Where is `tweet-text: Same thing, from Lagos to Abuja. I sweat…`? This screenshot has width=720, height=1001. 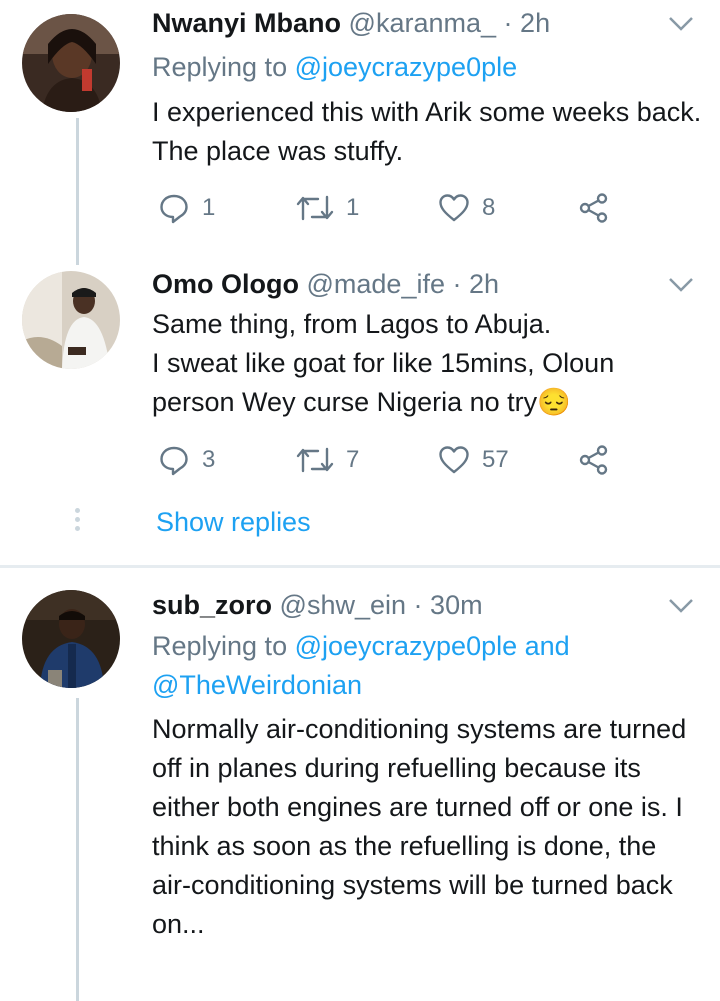 tweet-text: Same thing, from Lagos to Abuja. I sweat… is located at coordinates (432, 363).